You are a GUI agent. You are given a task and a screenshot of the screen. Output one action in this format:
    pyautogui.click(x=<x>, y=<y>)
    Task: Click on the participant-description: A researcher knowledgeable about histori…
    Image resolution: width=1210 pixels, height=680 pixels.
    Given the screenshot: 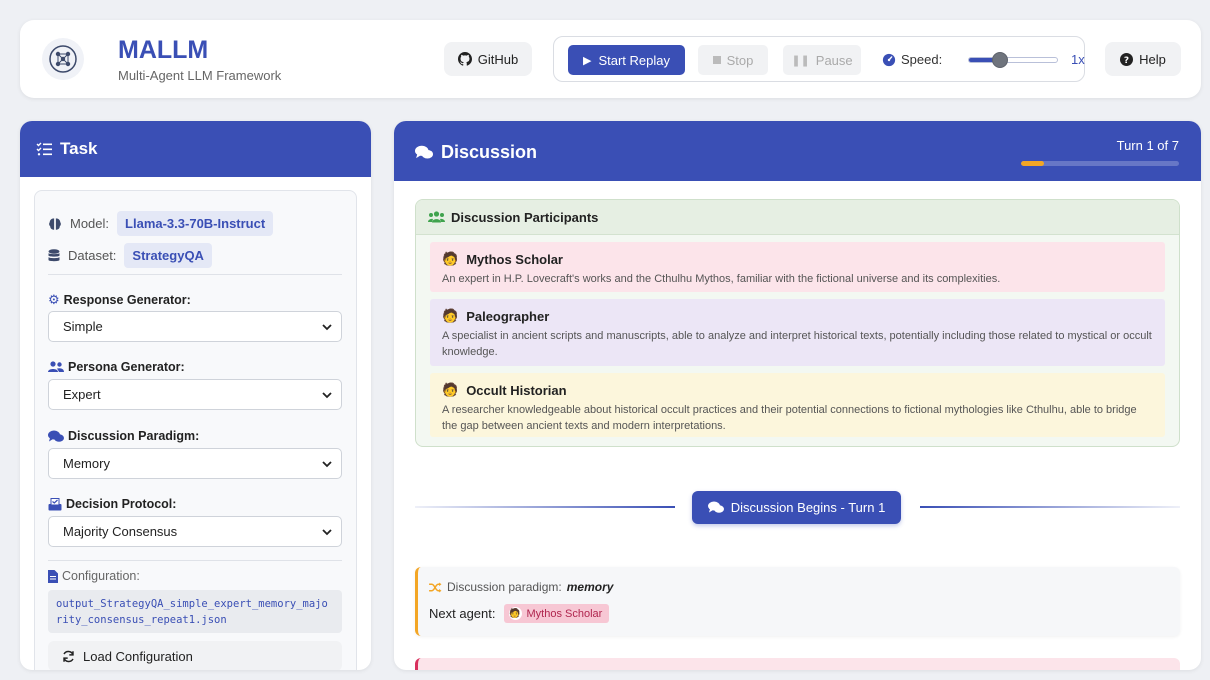 What is the action you would take?
    pyautogui.click(x=789, y=418)
    